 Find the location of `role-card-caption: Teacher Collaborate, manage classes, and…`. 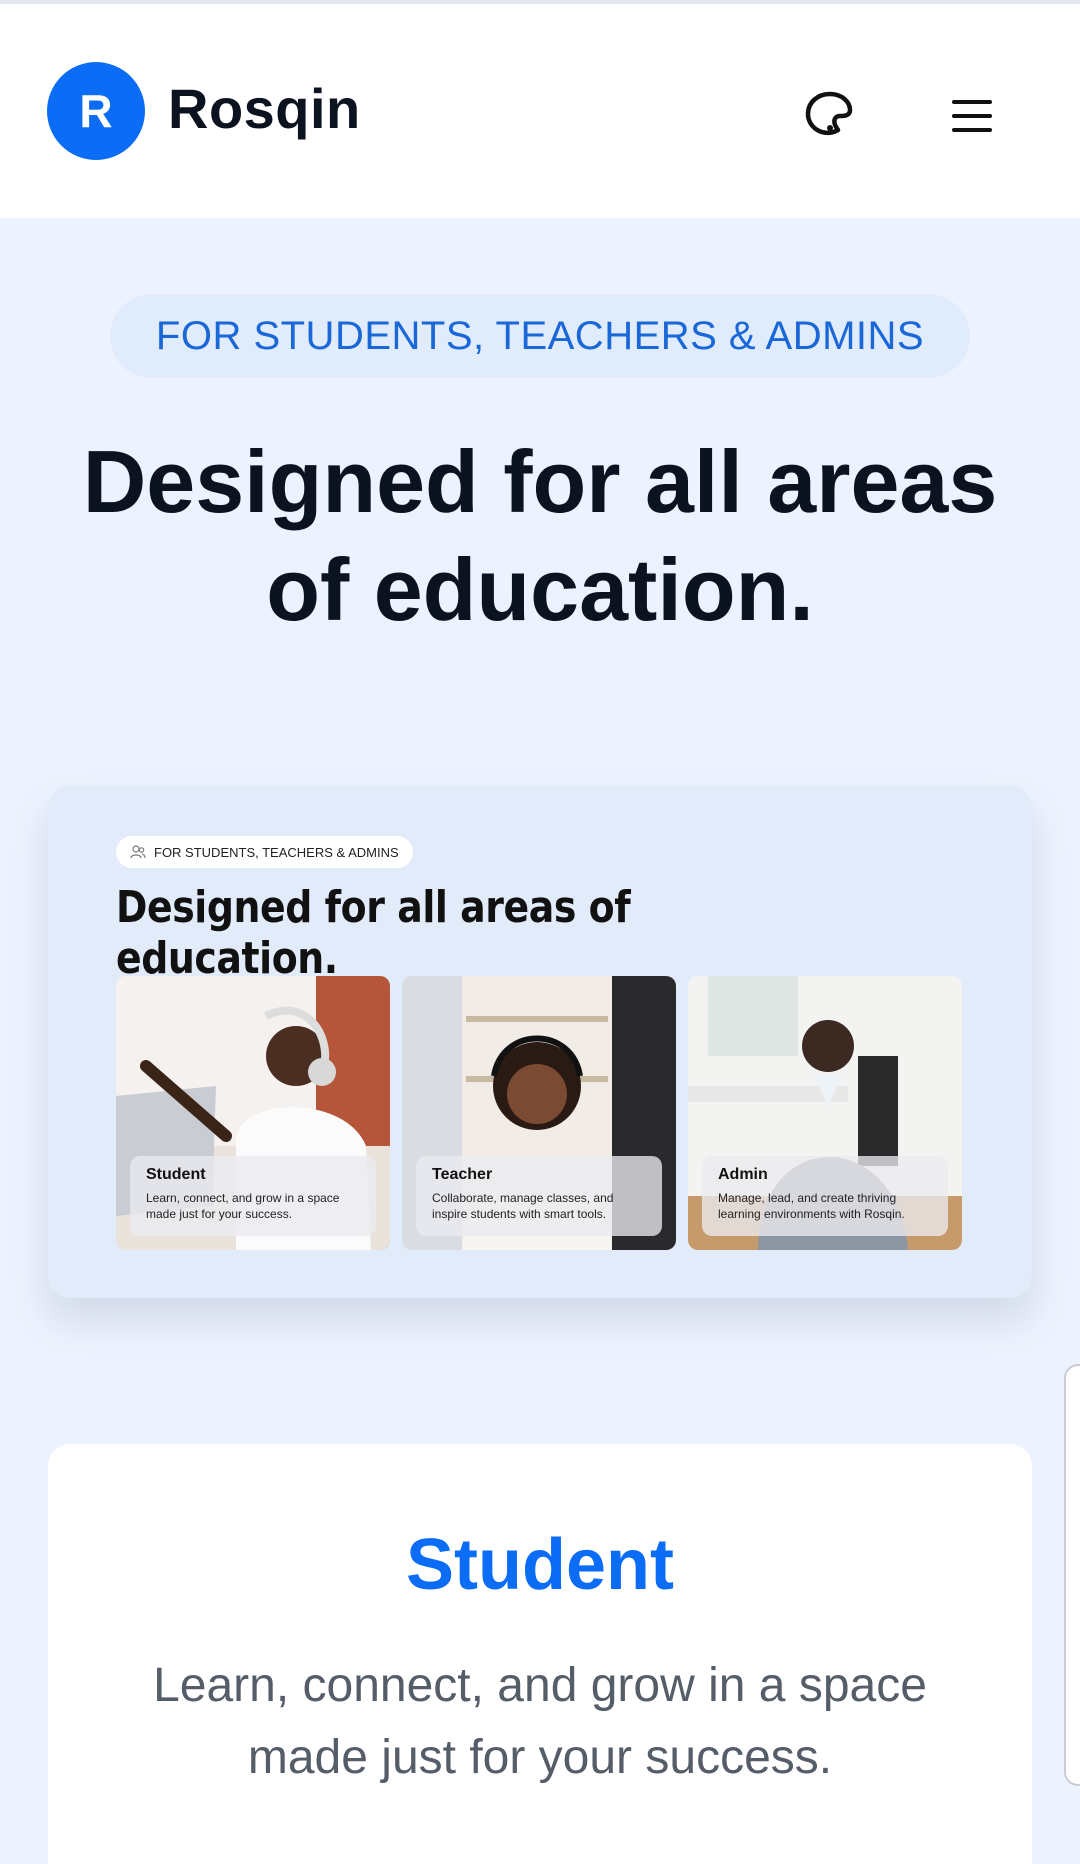

role-card-caption: Teacher Collaborate, manage classes, and… is located at coordinates (539, 1196).